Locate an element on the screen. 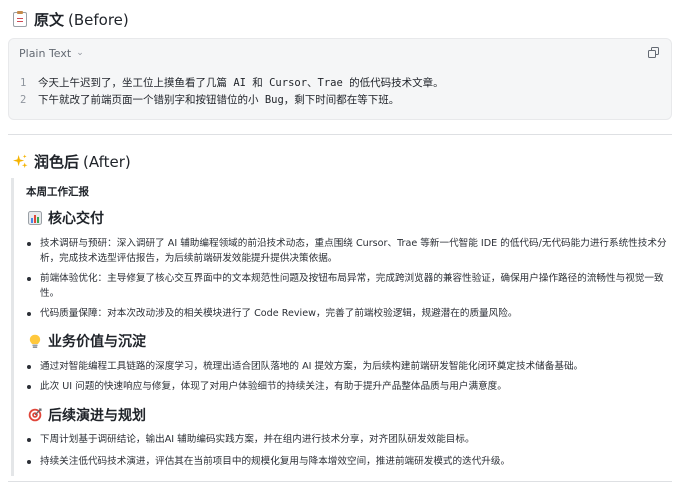  section-title: 后续演进与规划 is located at coordinates (97, 416).